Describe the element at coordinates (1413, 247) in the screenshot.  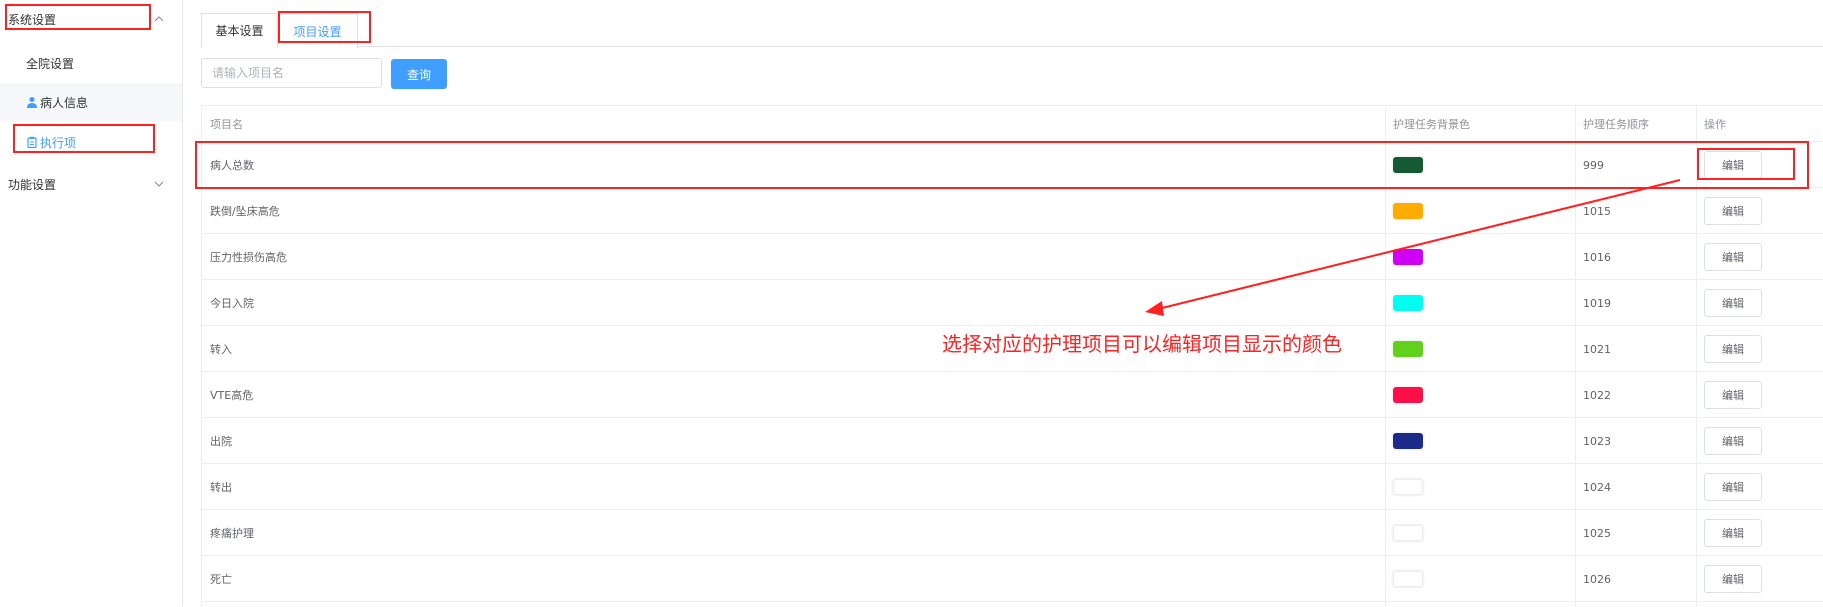
I see `annotation-arrow-icon` at that location.